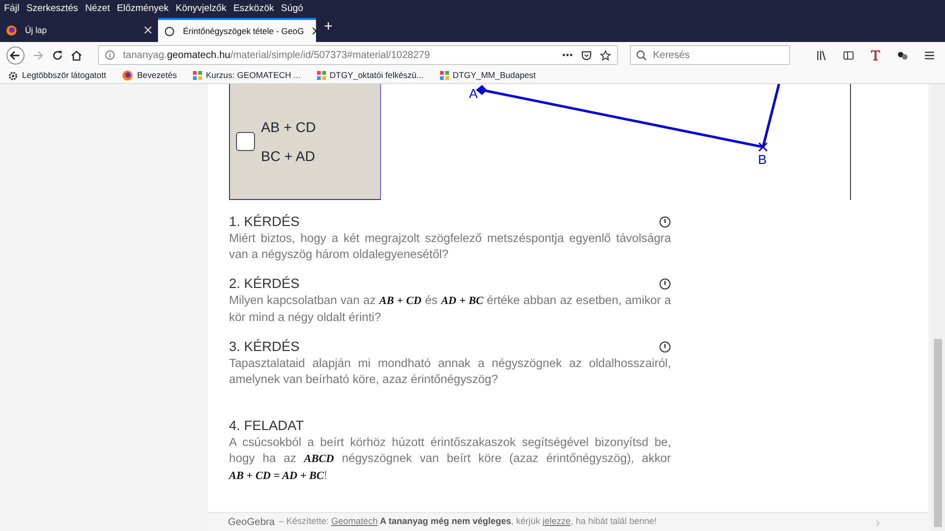 Image resolution: width=945 pixels, height=531 pixels. Describe the element at coordinates (473, 93) in the screenshot. I see `point-label: A` at that location.